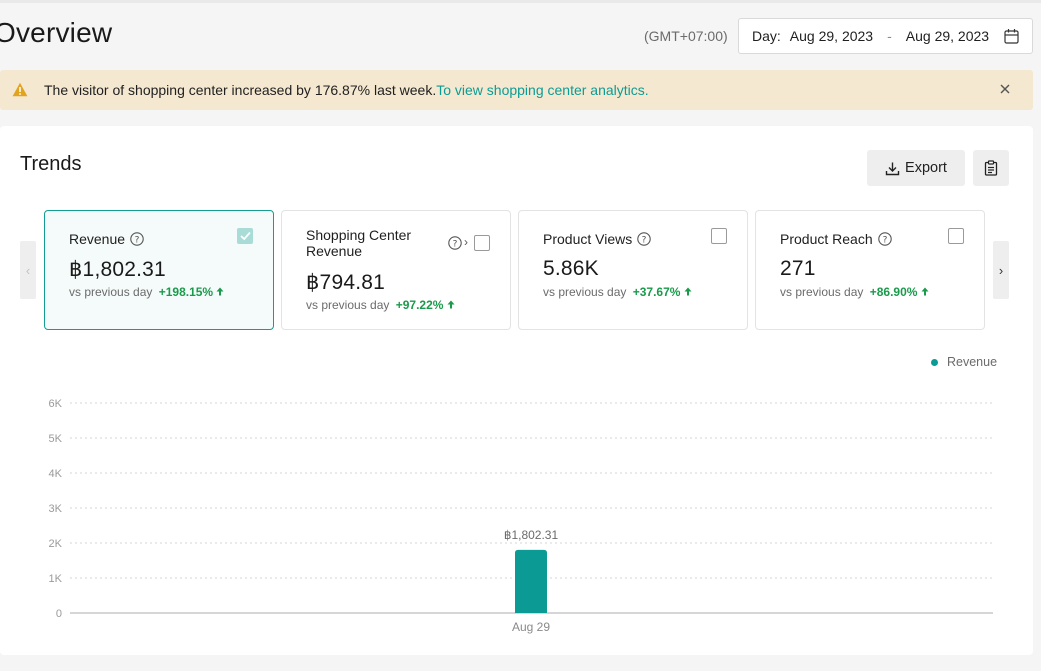 This screenshot has width=1041, height=671. What do you see at coordinates (826, 239) in the screenshot?
I see `metric-title-text: Product Reach` at bounding box center [826, 239].